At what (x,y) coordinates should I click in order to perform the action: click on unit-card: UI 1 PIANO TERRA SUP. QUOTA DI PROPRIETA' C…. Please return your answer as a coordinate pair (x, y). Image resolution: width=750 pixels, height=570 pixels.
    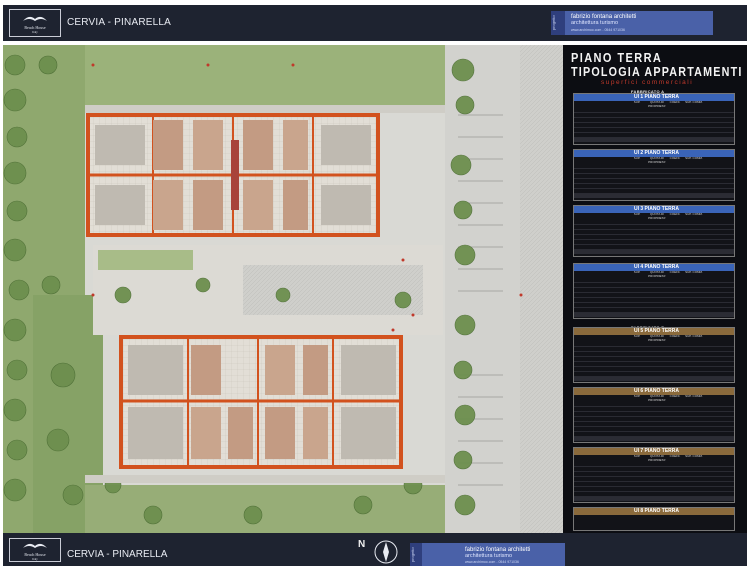
    Looking at the image, I should click on (654, 119).